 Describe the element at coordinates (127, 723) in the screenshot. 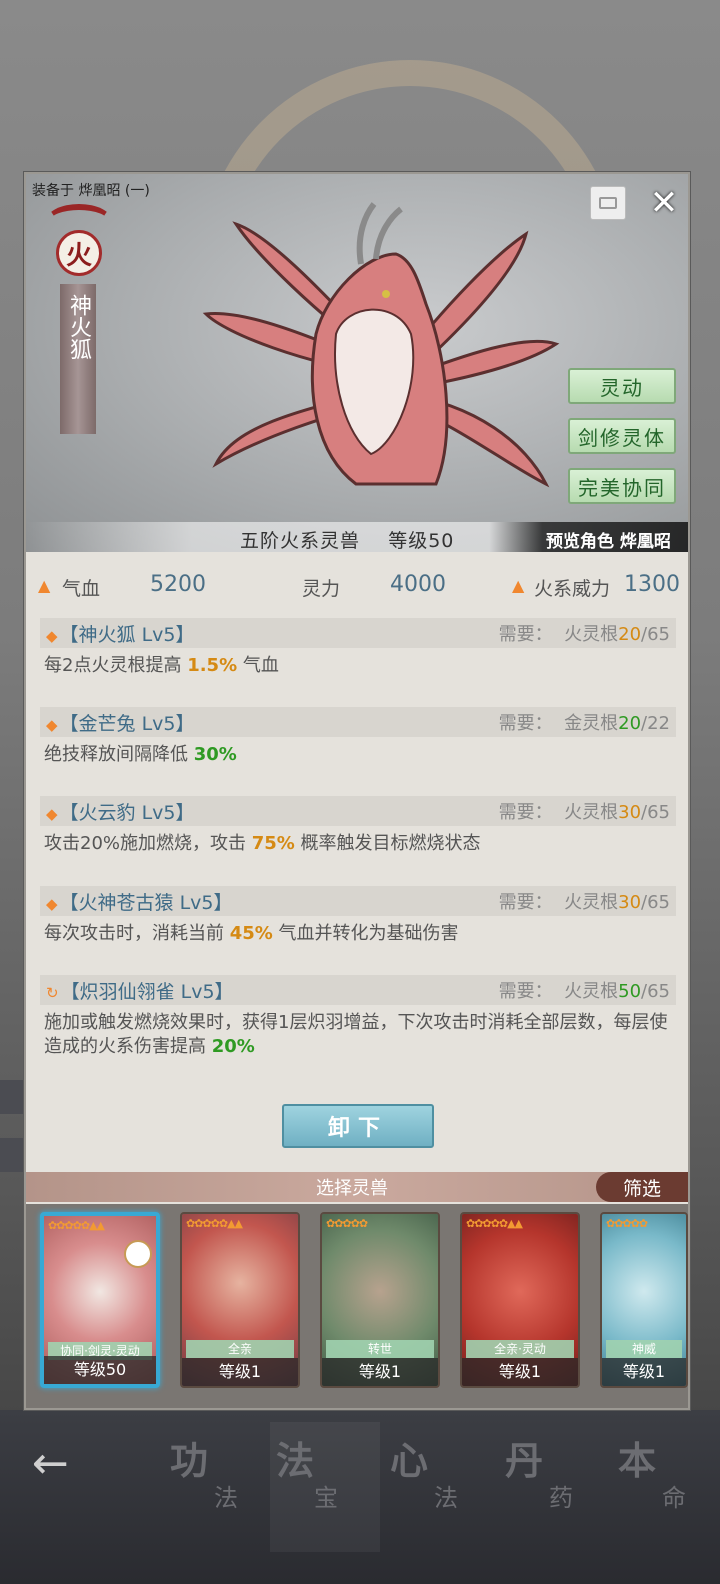

I see `skill-name: 【金芒兔 Lv5】` at that location.